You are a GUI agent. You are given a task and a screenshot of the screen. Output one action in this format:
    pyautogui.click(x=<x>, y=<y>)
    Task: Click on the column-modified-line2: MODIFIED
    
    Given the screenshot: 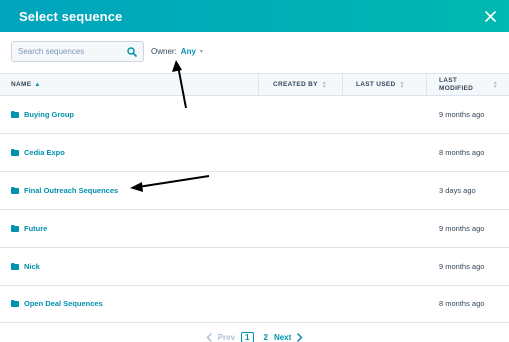 What is the action you would take?
    pyautogui.click(x=456, y=88)
    